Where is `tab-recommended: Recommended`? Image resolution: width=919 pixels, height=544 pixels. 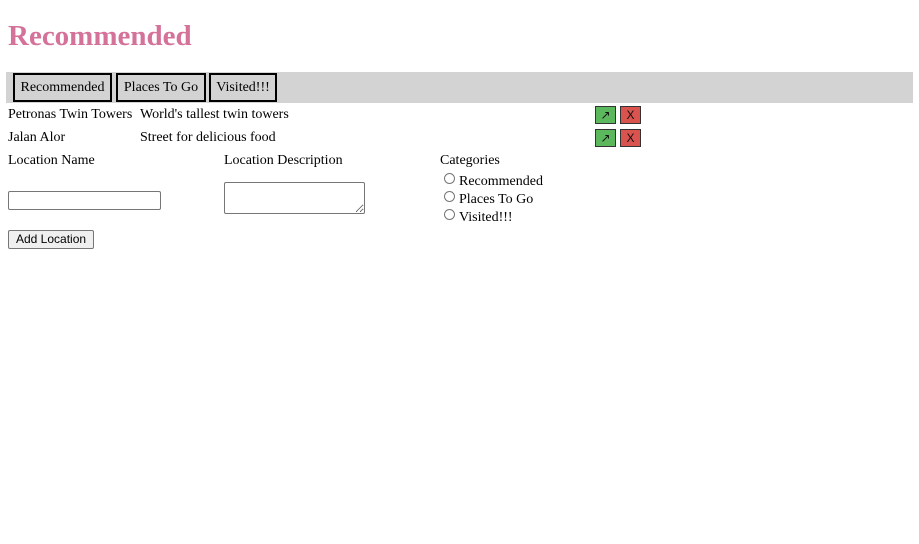 tab-recommended: Recommended is located at coordinates (62, 87).